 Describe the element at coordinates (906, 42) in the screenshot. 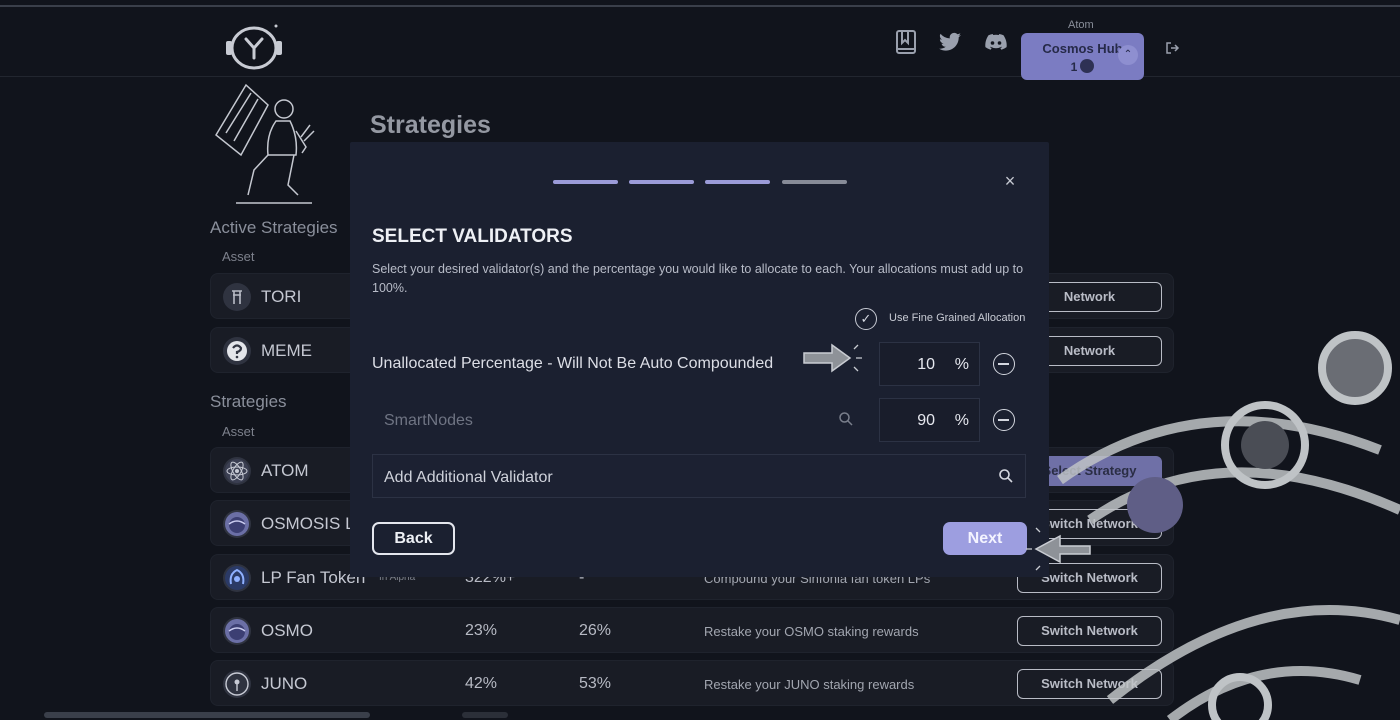

I see `book-icon` at that location.